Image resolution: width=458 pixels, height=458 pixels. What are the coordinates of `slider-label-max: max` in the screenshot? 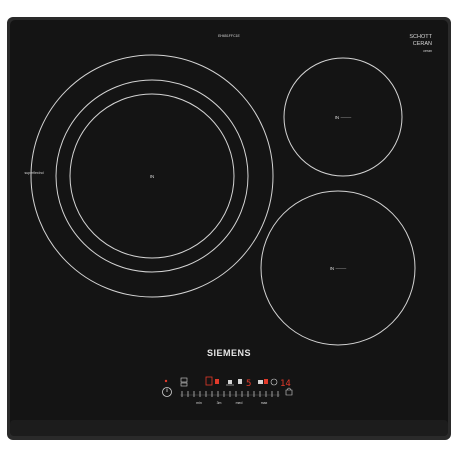 It's located at (264, 403).